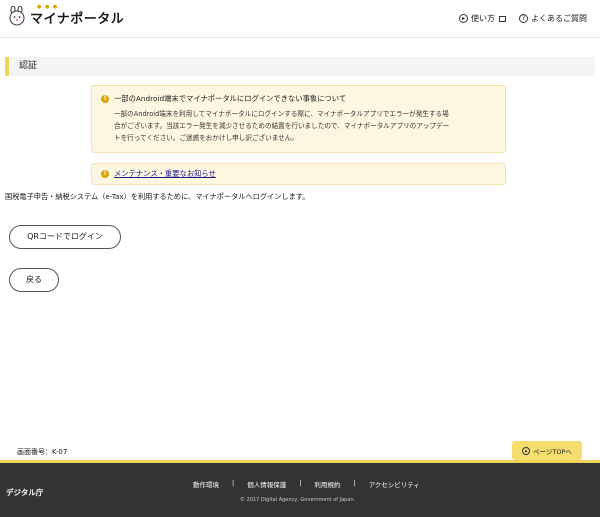 This screenshot has width=600, height=517. Describe the element at coordinates (48, 7) in the screenshot. I see `logo-dots: ● ● ●` at that location.